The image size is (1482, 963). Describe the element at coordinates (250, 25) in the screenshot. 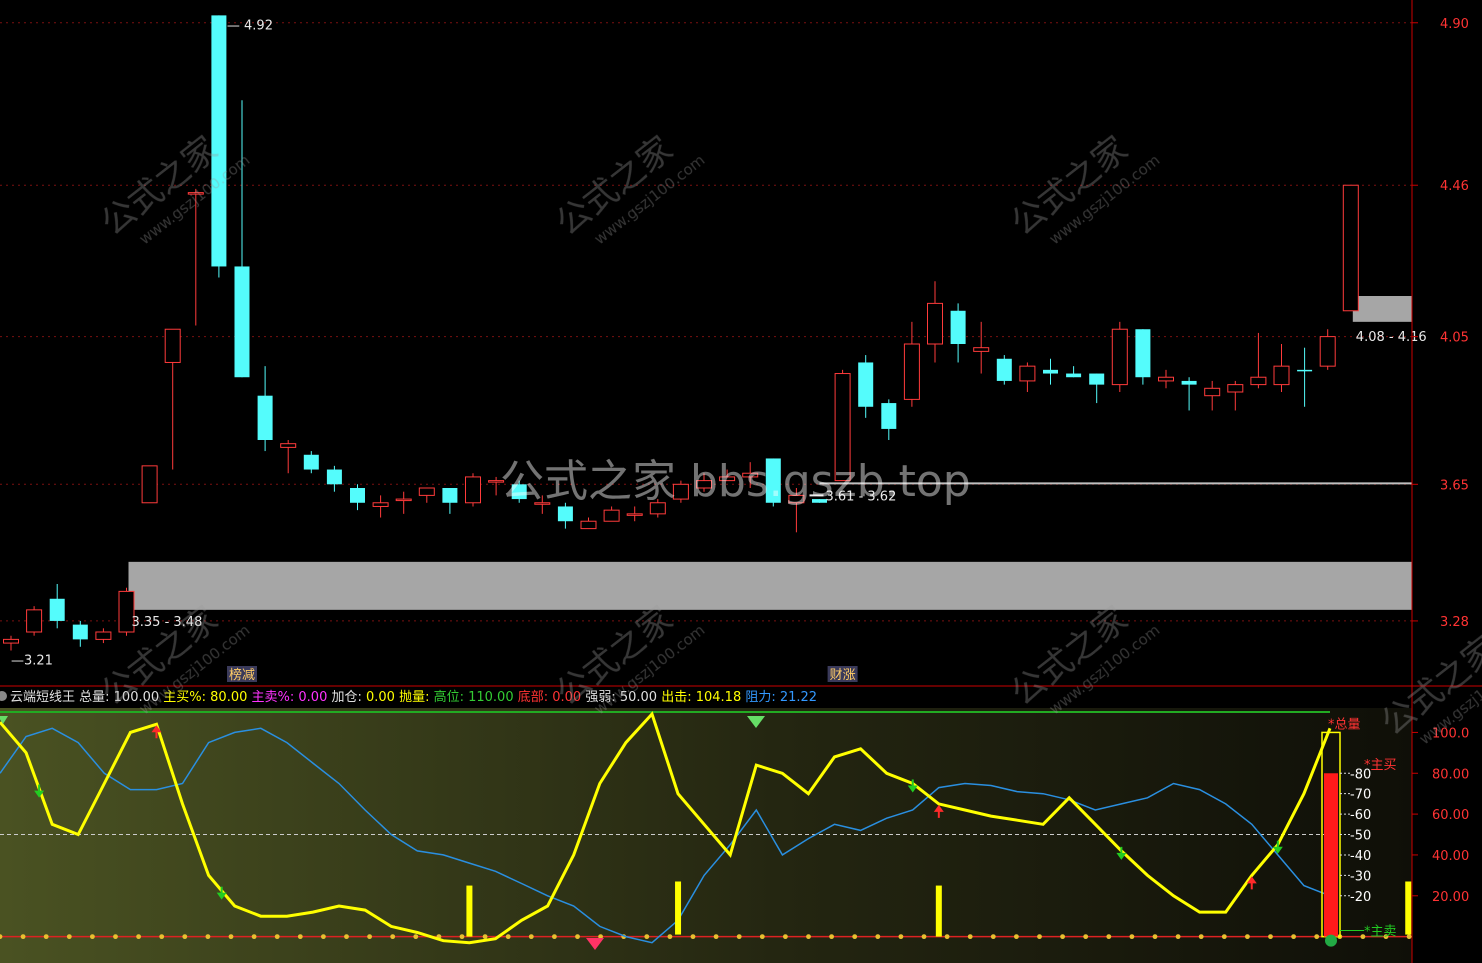

I see `high-mark: — 4.92` at that location.